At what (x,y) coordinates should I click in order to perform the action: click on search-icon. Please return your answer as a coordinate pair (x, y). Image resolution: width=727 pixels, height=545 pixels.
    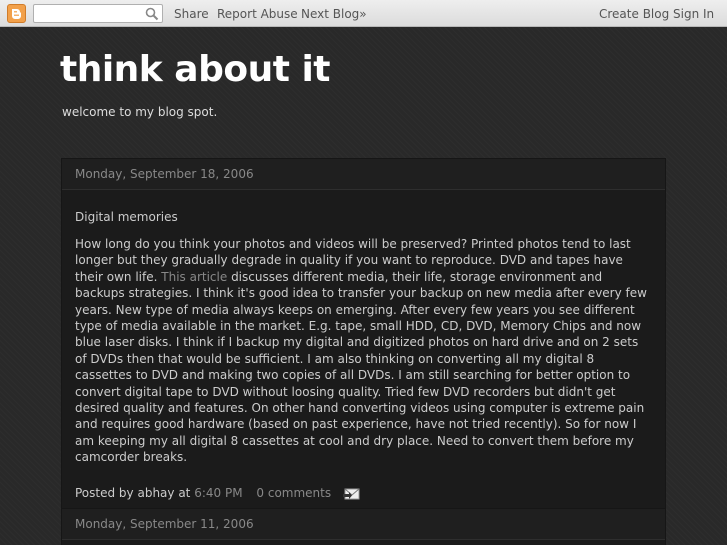
    Looking at the image, I should click on (152, 14).